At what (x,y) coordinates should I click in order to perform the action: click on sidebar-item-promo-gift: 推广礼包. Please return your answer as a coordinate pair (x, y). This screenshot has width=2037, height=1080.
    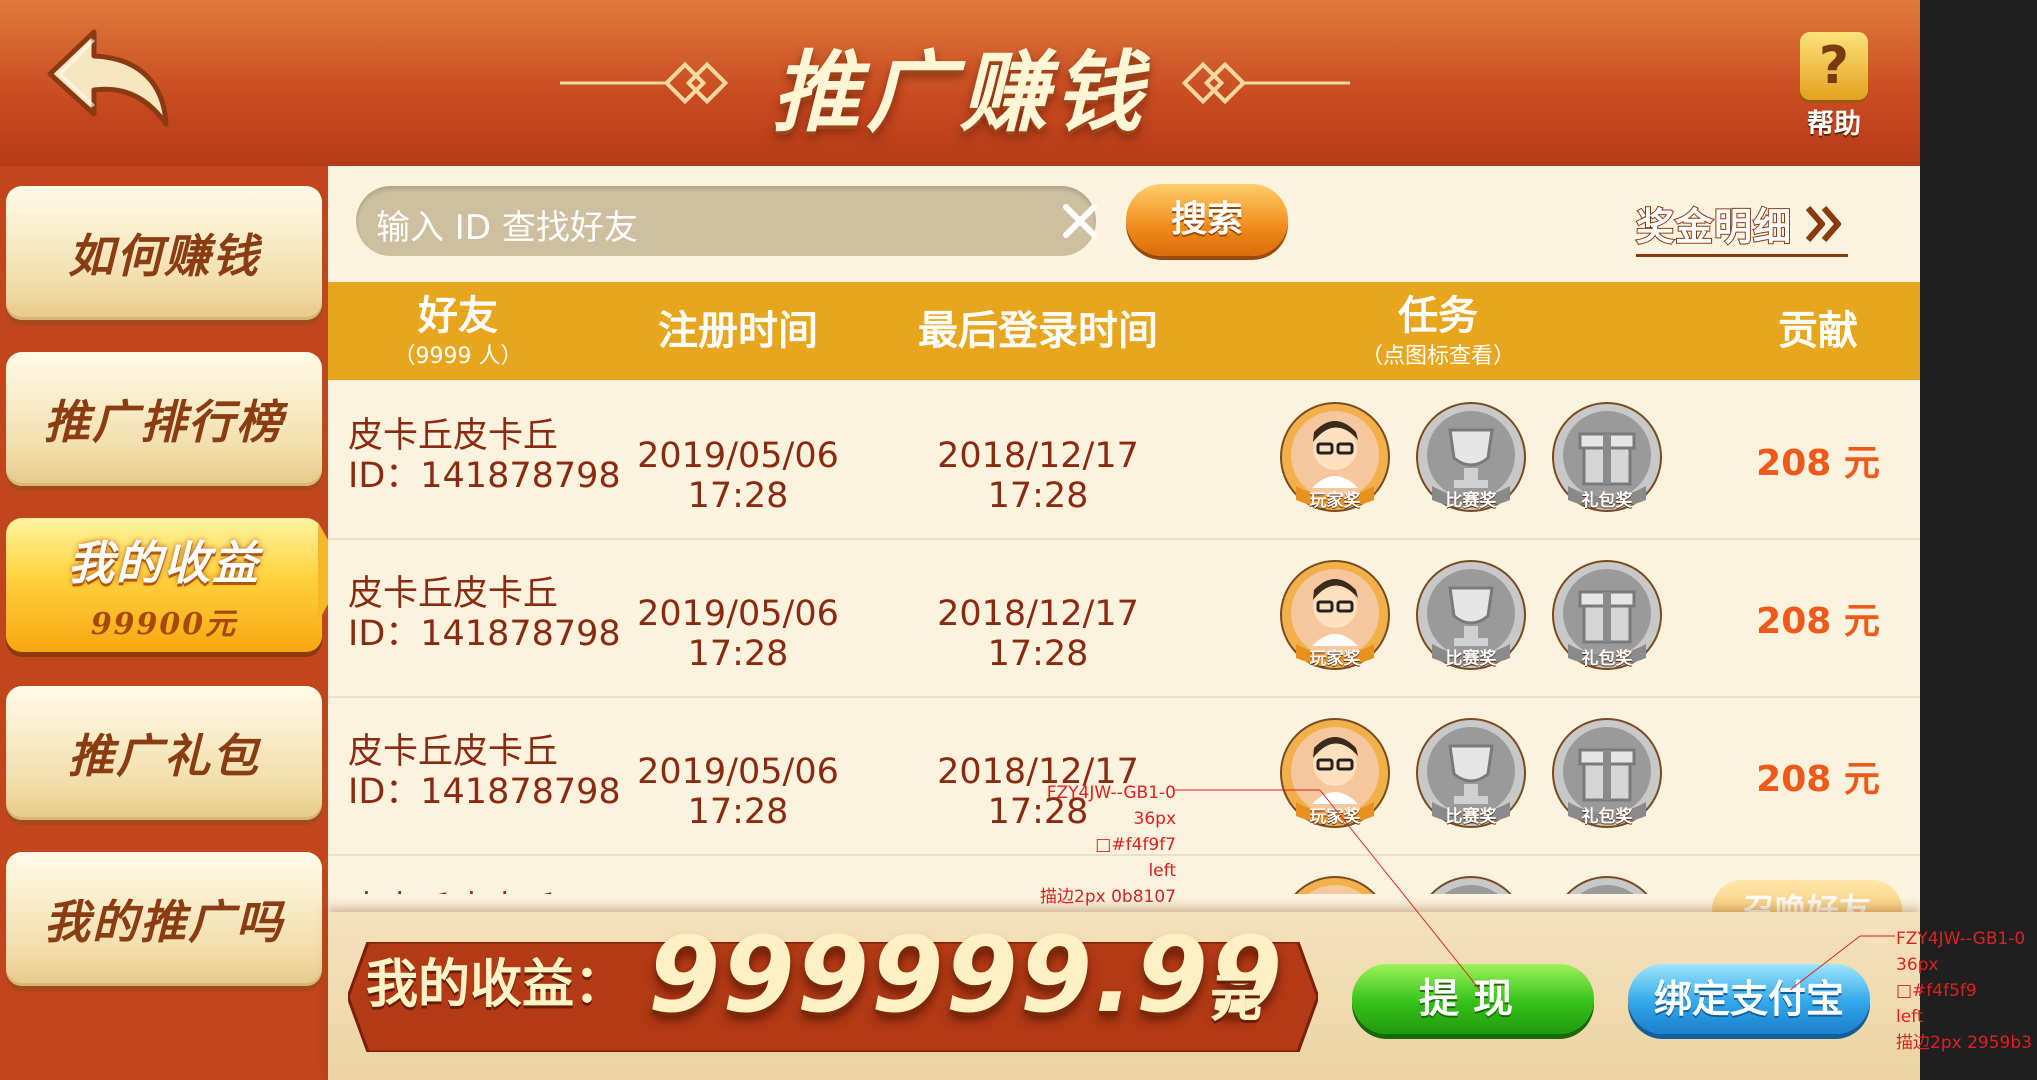
    Looking at the image, I should click on (164, 753).